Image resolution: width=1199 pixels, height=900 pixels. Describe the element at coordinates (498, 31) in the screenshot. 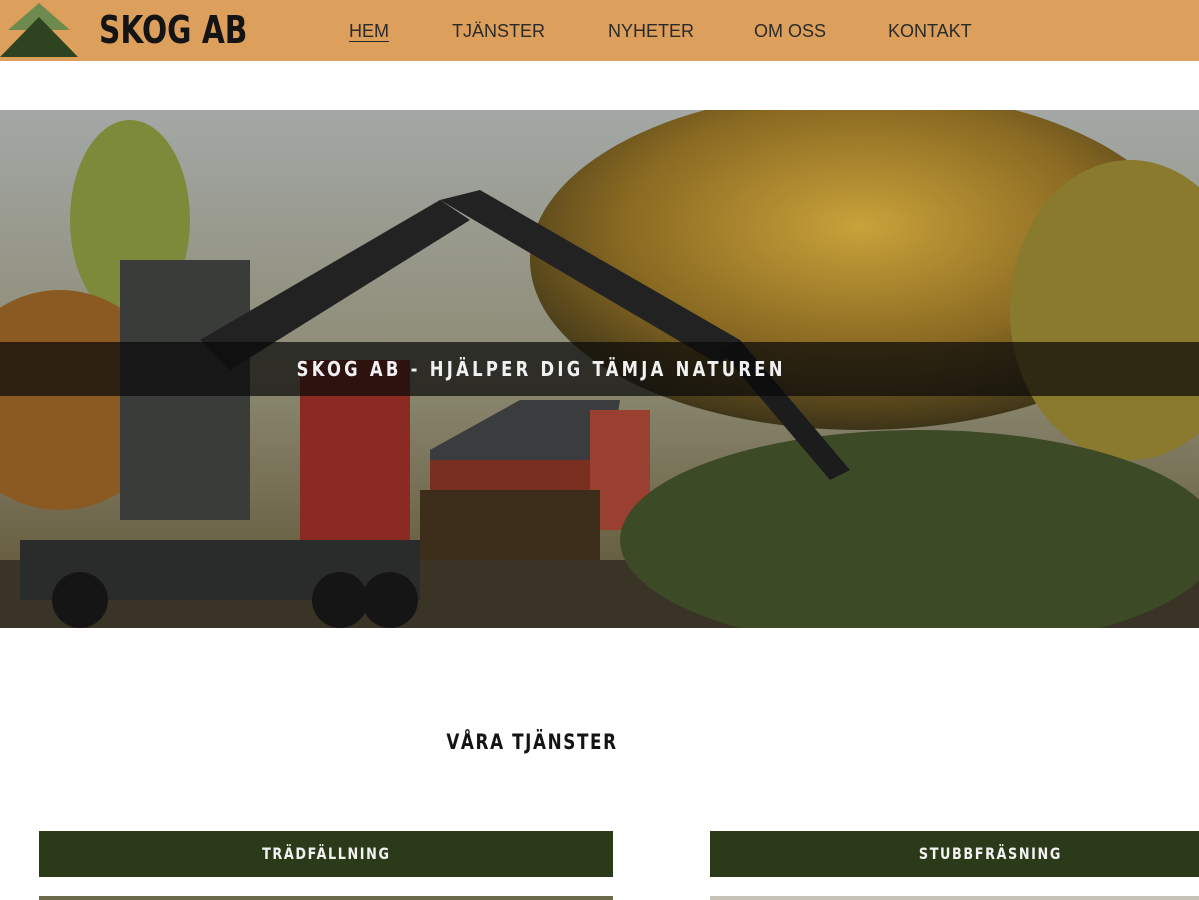

I see `nav-link-tjanster: TJÄNSTER` at that location.